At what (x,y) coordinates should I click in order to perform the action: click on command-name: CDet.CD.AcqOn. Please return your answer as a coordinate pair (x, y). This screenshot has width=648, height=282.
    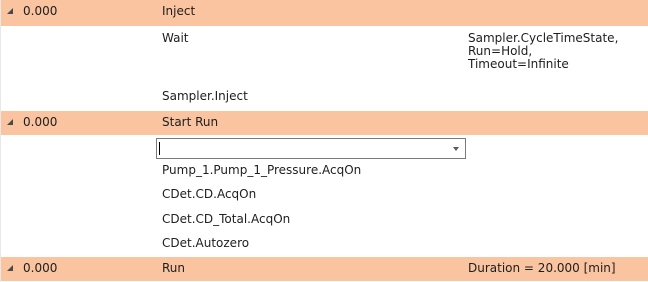
    Looking at the image, I should click on (209, 194).